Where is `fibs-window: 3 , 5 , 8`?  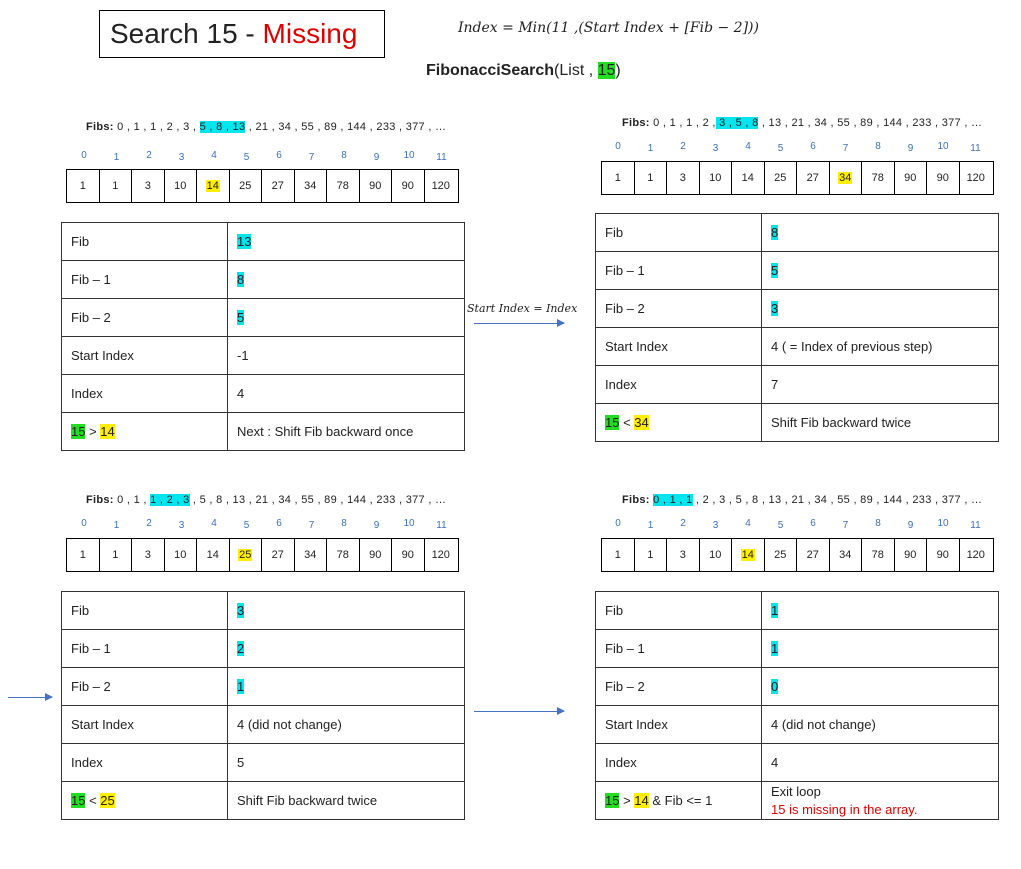 fibs-window: 3 , 5 , 8 is located at coordinates (737, 123).